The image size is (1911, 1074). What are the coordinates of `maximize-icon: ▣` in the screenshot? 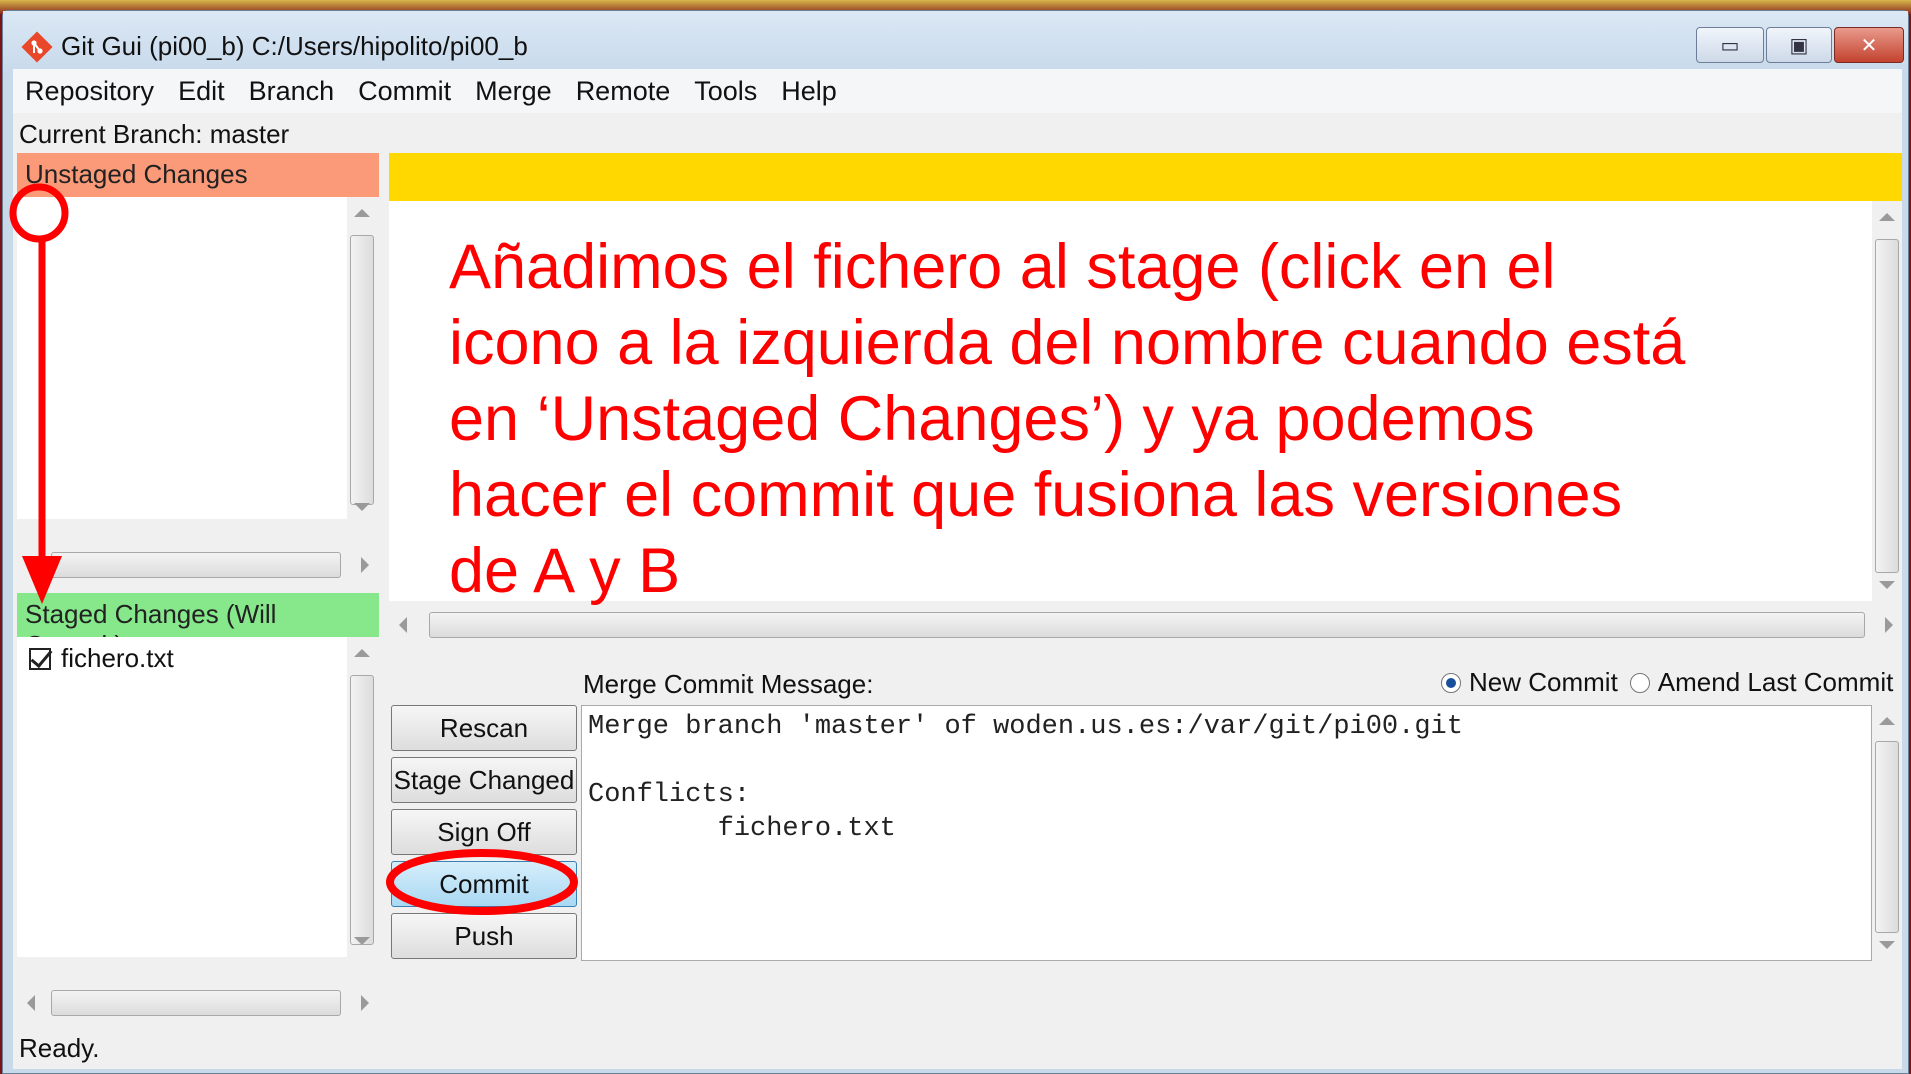 It's located at (1799, 45).